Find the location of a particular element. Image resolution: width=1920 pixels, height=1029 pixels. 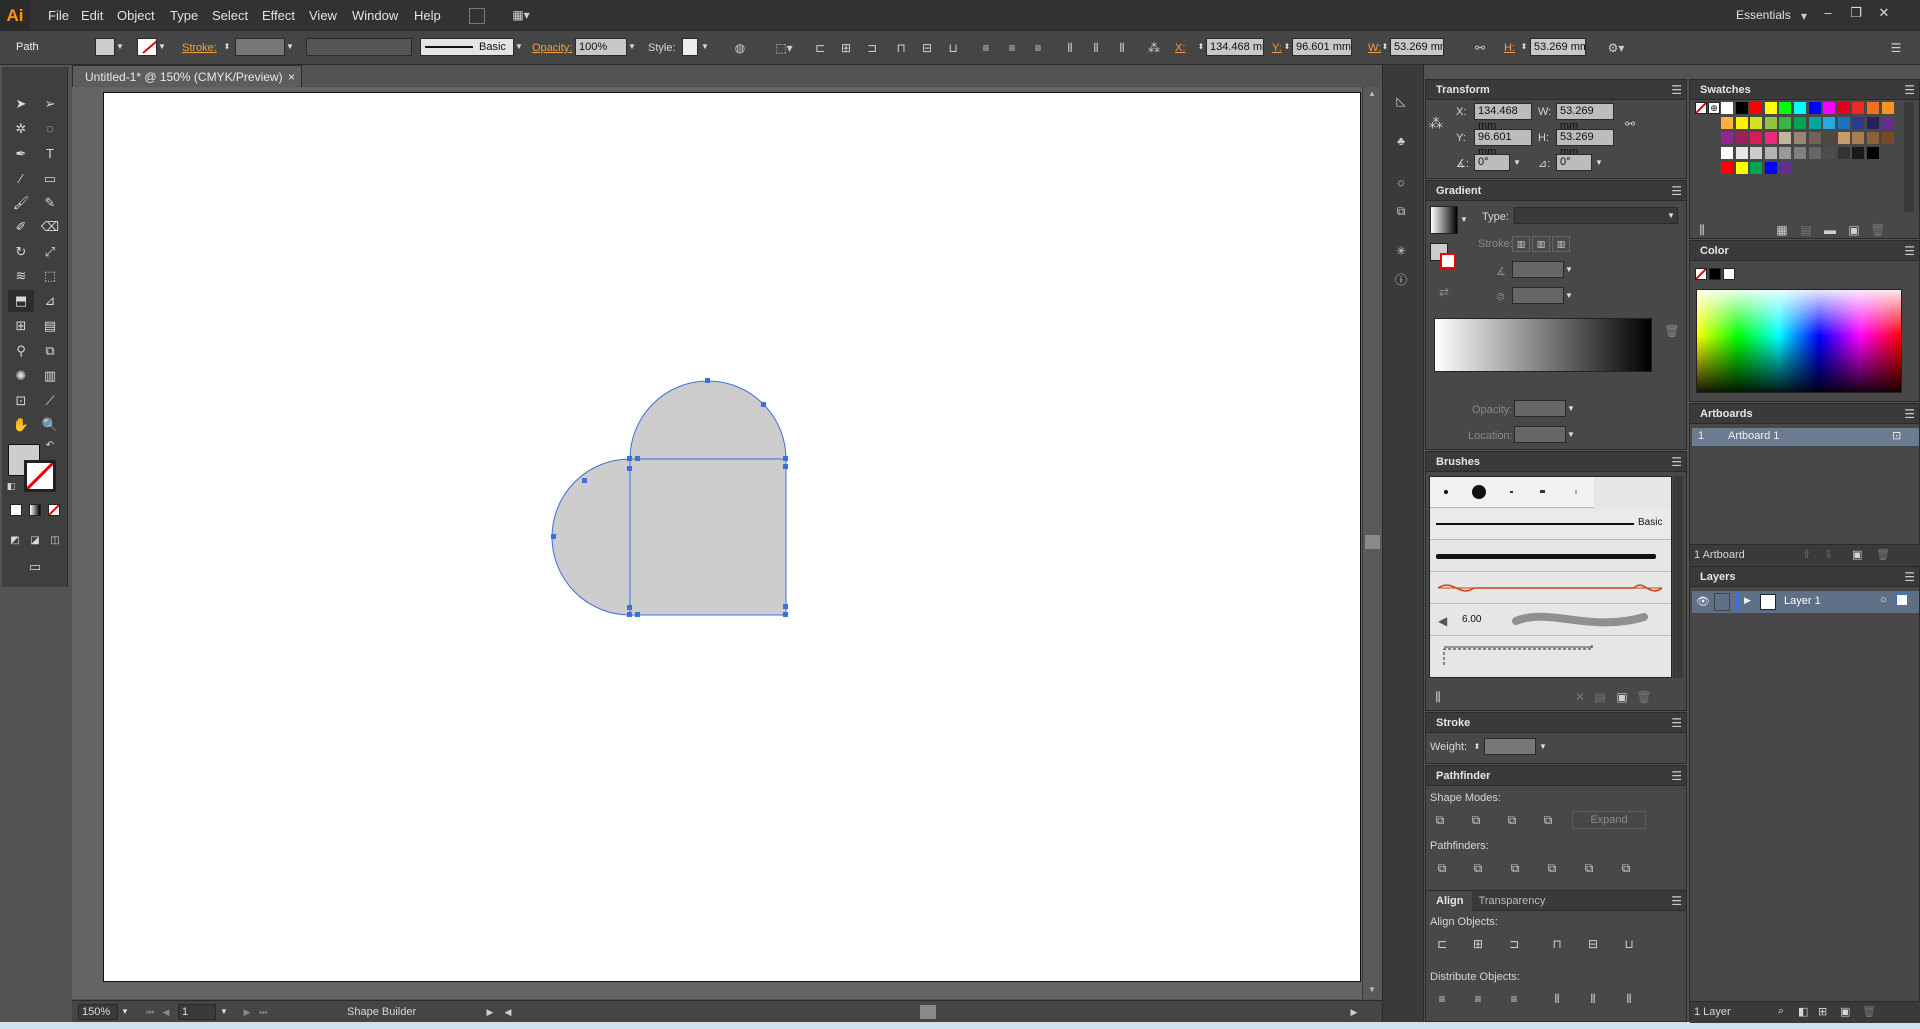

path-shape-left is located at coordinates (591, 537).